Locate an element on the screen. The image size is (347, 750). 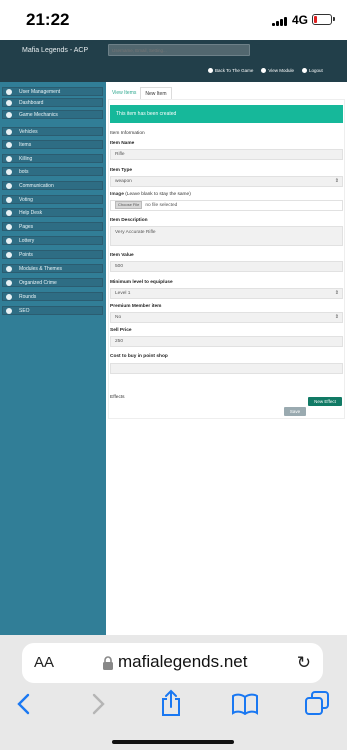
sidebar-item-points: Points is located at coordinates (52, 254).